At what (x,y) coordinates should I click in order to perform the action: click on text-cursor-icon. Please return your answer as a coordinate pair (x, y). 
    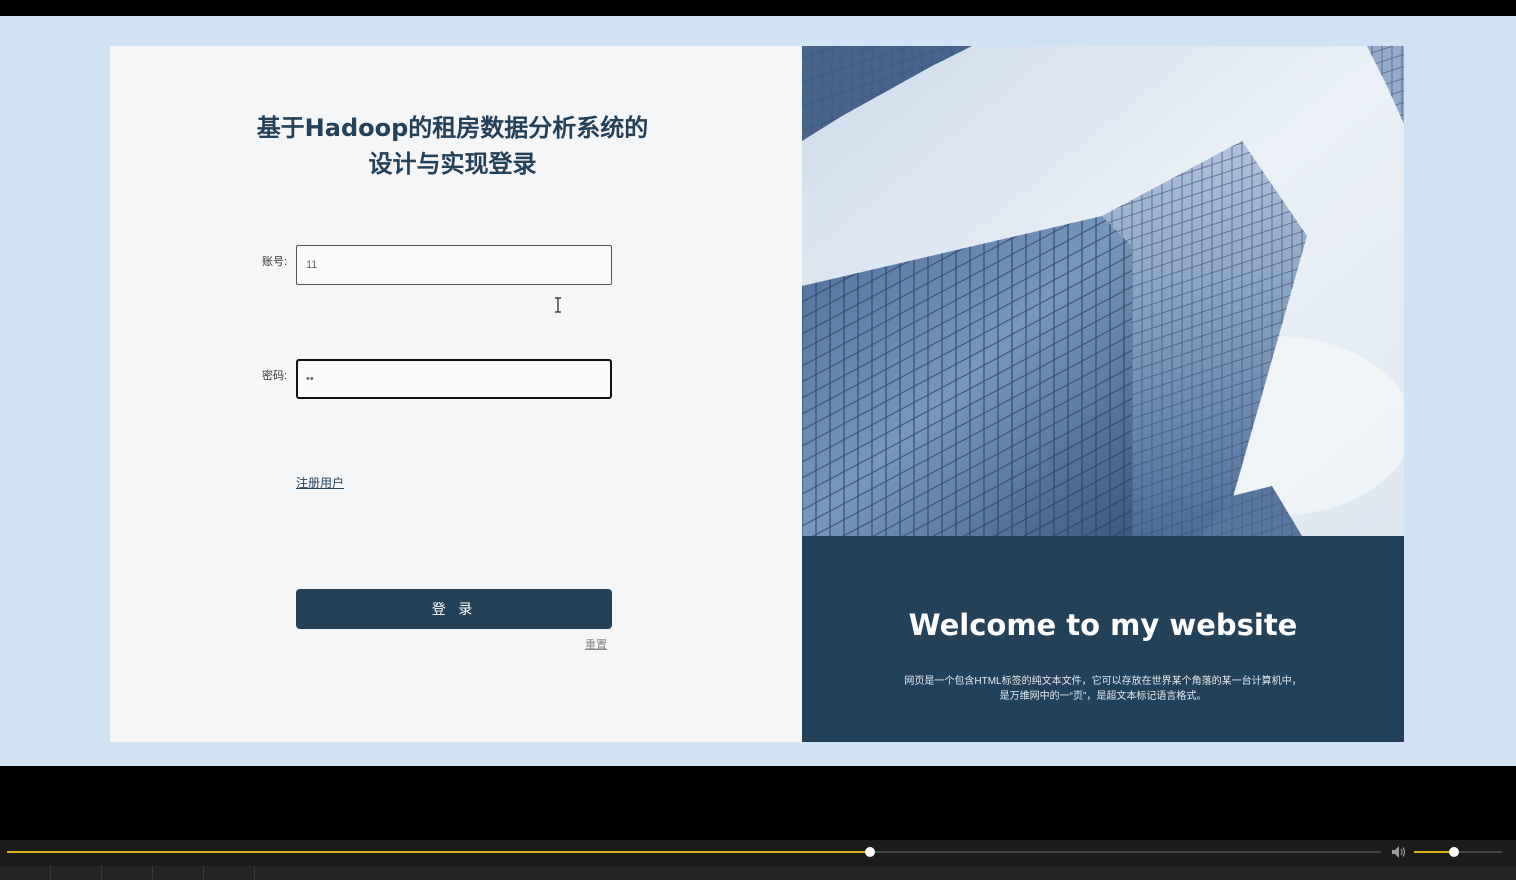
    Looking at the image, I should click on (558, 305).